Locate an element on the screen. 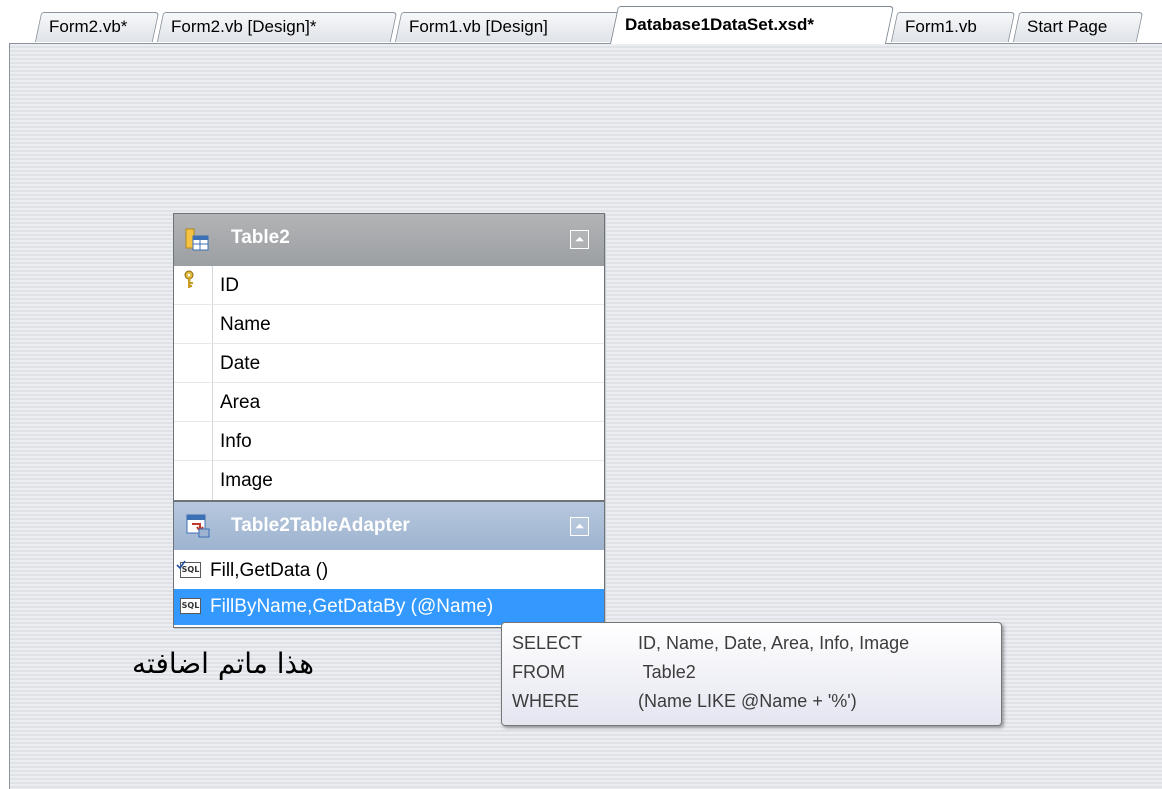 The image size is (1162, 789). check-icon is located at coordinates (181, 562).